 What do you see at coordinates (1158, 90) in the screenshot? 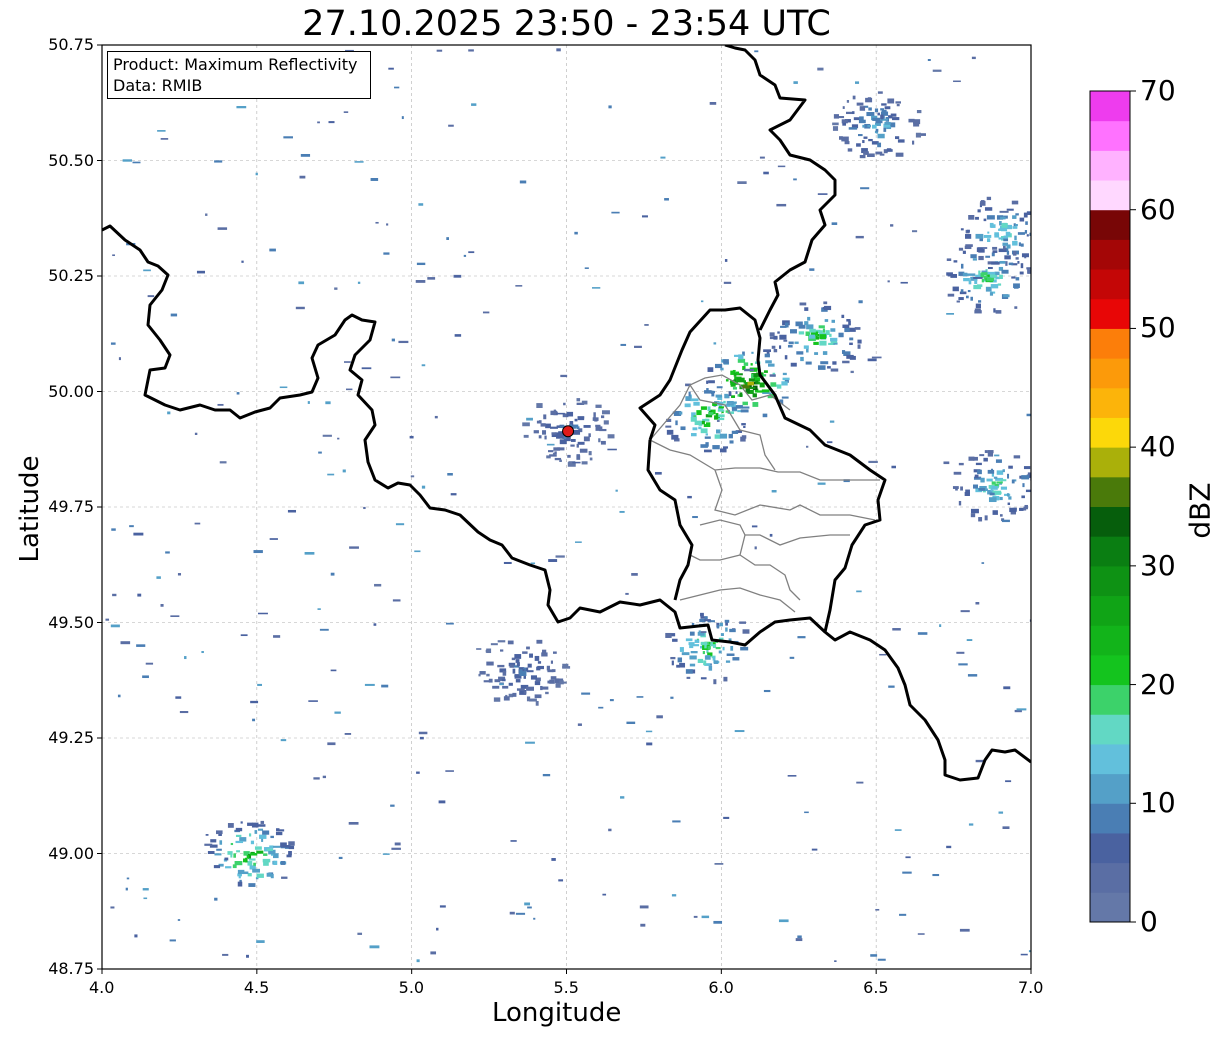
I see `colorbar-tick-label: 70` at bounding box center [1158, 90].